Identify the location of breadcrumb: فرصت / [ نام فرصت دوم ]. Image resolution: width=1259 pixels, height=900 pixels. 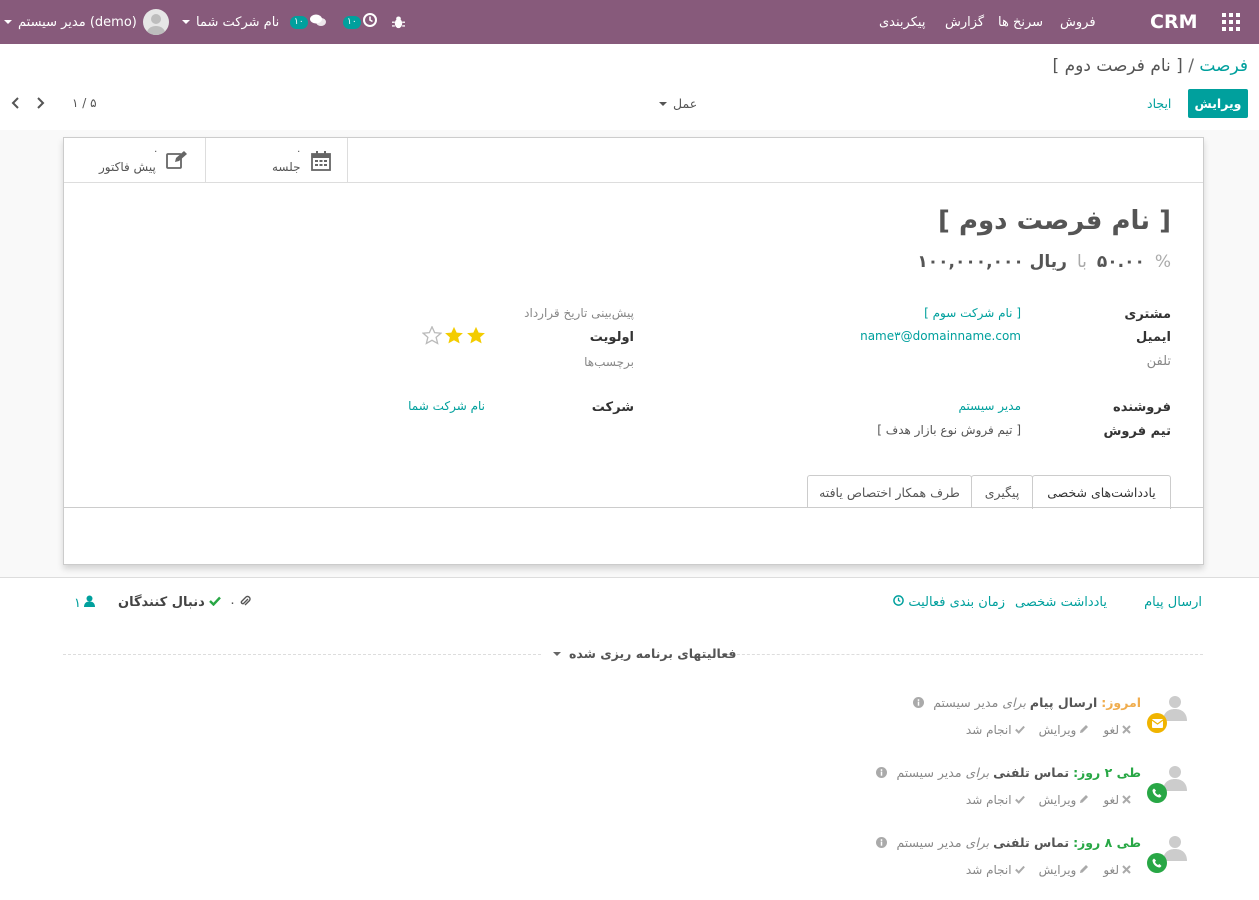
(1150, 66).